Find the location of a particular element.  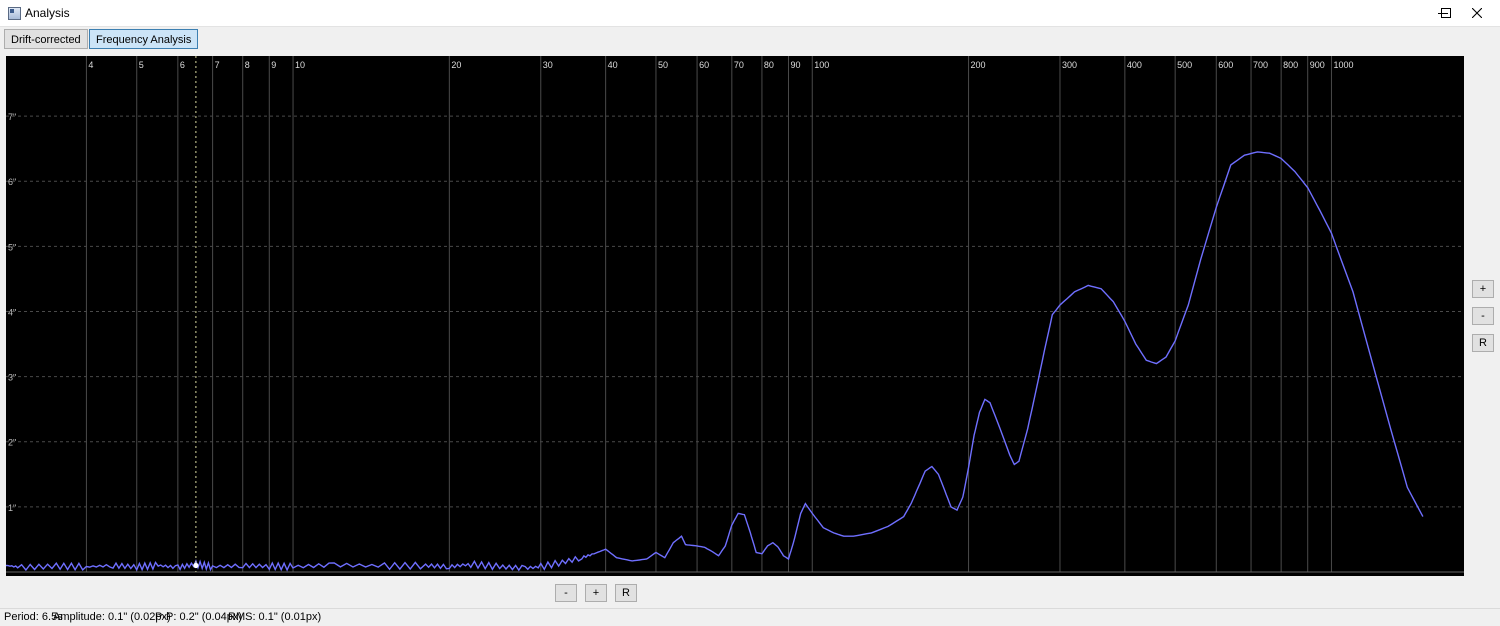

x-tick-label: 4 is located at coordinates (90, 65).